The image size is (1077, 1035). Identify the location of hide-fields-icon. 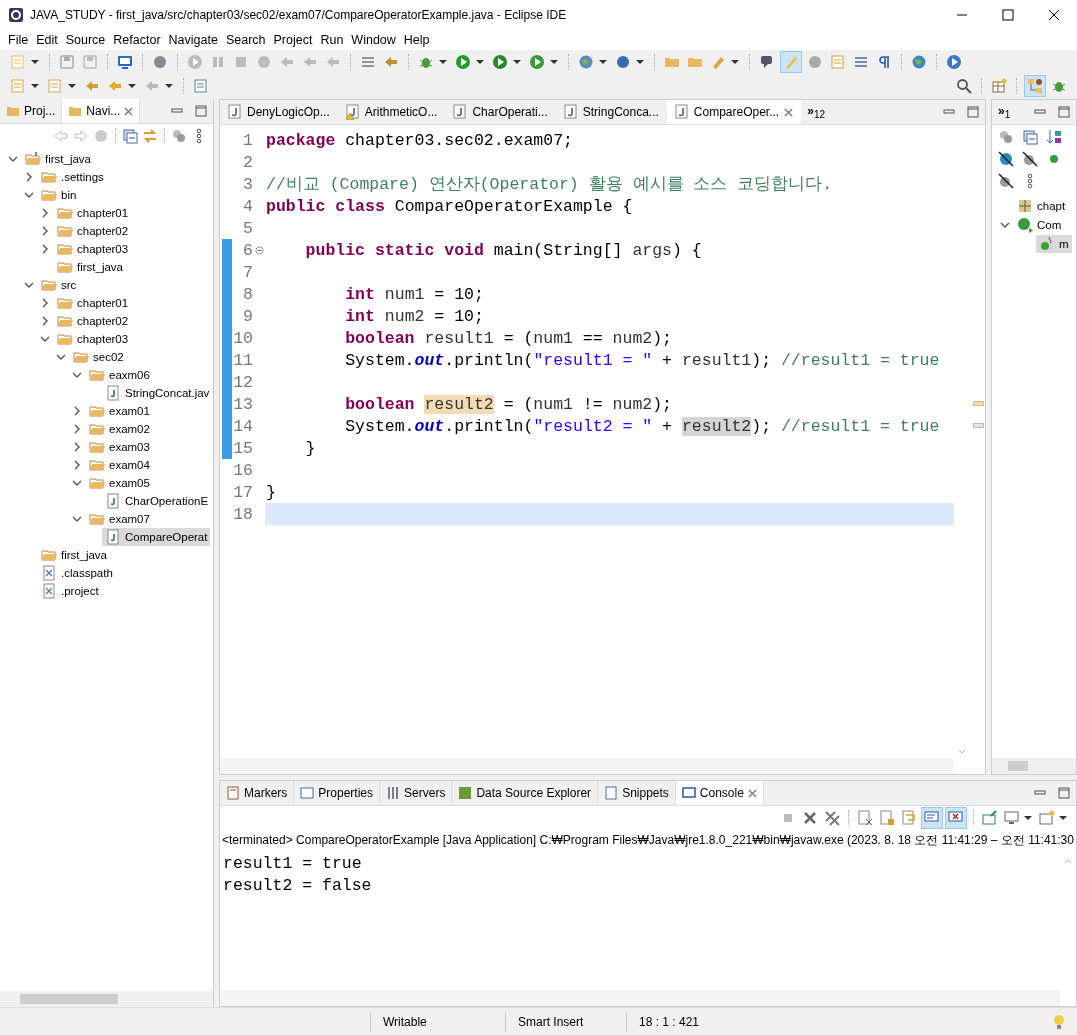
(1006, 159).